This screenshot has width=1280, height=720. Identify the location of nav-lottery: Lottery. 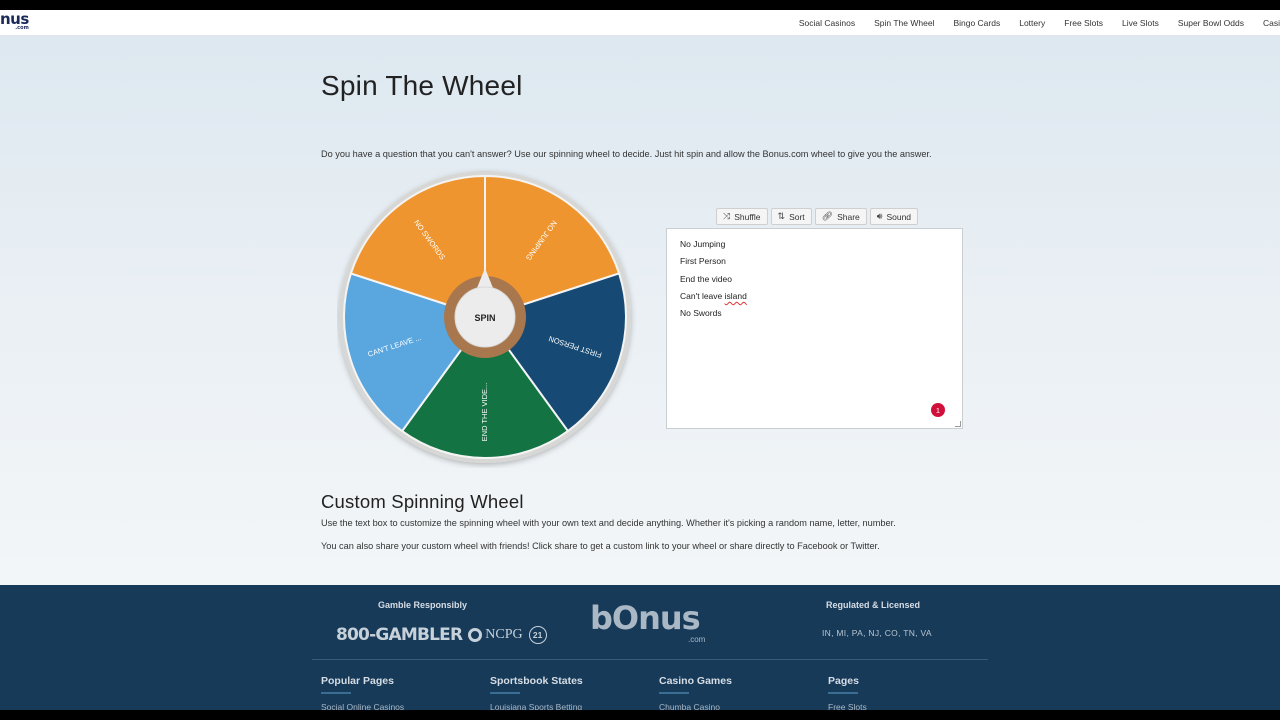
(1032, 23).